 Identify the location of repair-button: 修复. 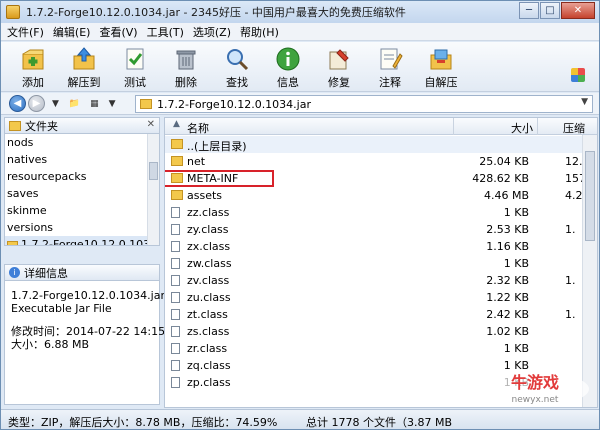
(339, 66).